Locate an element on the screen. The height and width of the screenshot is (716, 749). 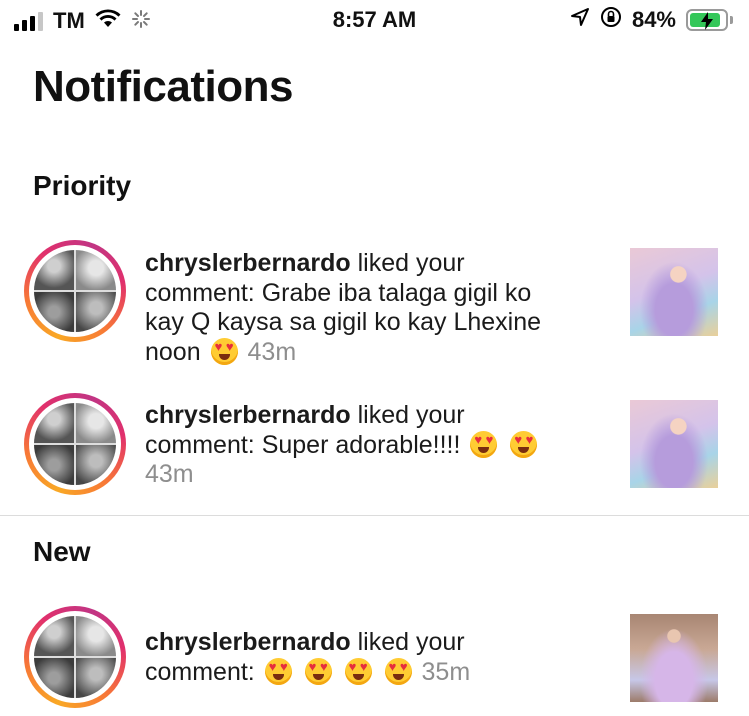
orientation-lock-icon is located at coordinates (611, 20).